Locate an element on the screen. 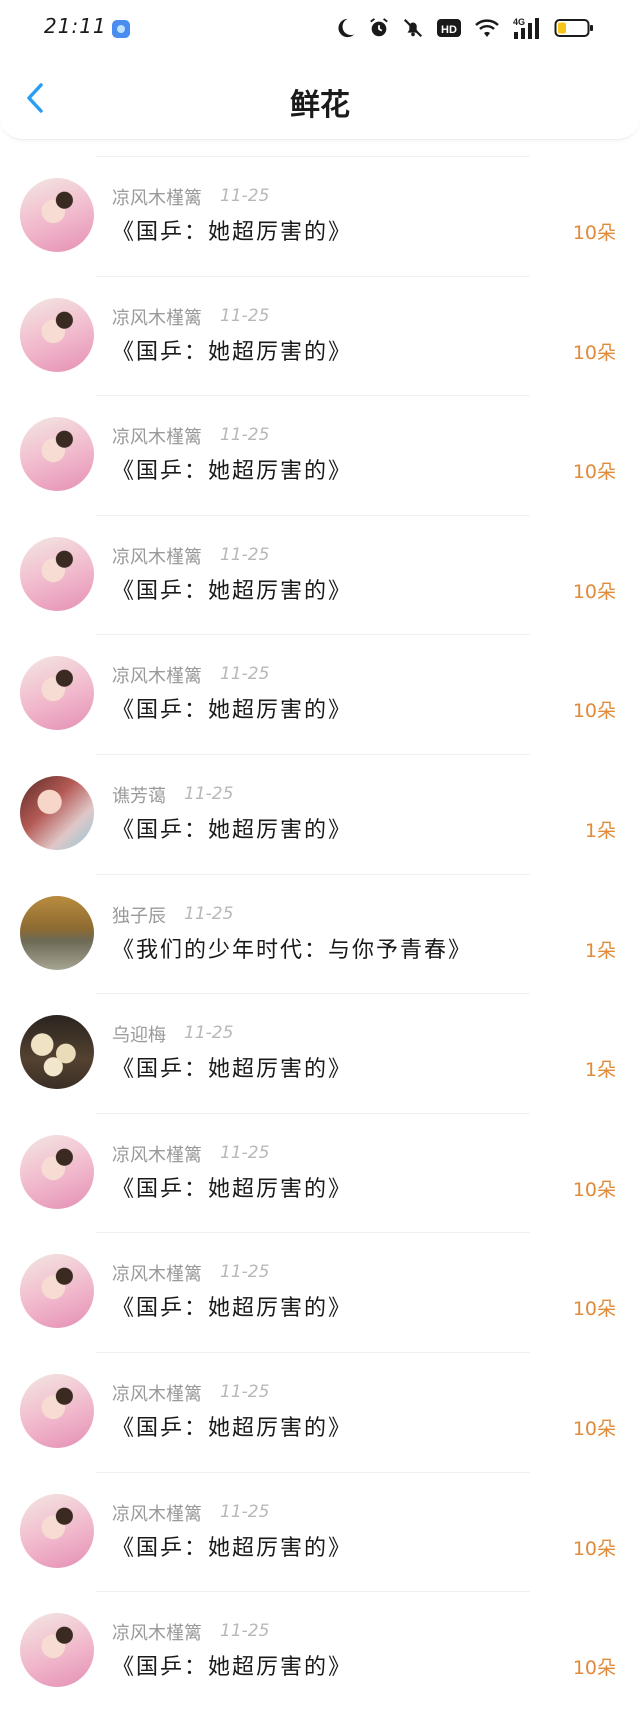  battery-icon is located at coordinates (574, 28).